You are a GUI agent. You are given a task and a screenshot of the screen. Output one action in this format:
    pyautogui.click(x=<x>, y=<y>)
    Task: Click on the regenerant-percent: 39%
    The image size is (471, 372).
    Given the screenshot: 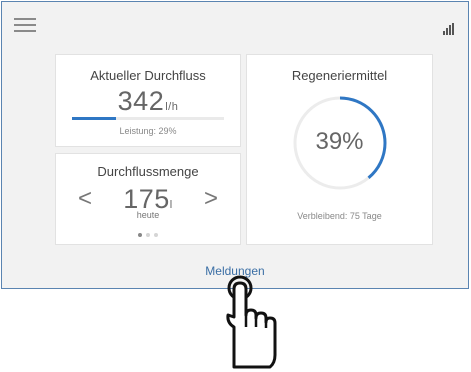 What is the action you would take?
    pyautogui.click(x=339, y=141)
    